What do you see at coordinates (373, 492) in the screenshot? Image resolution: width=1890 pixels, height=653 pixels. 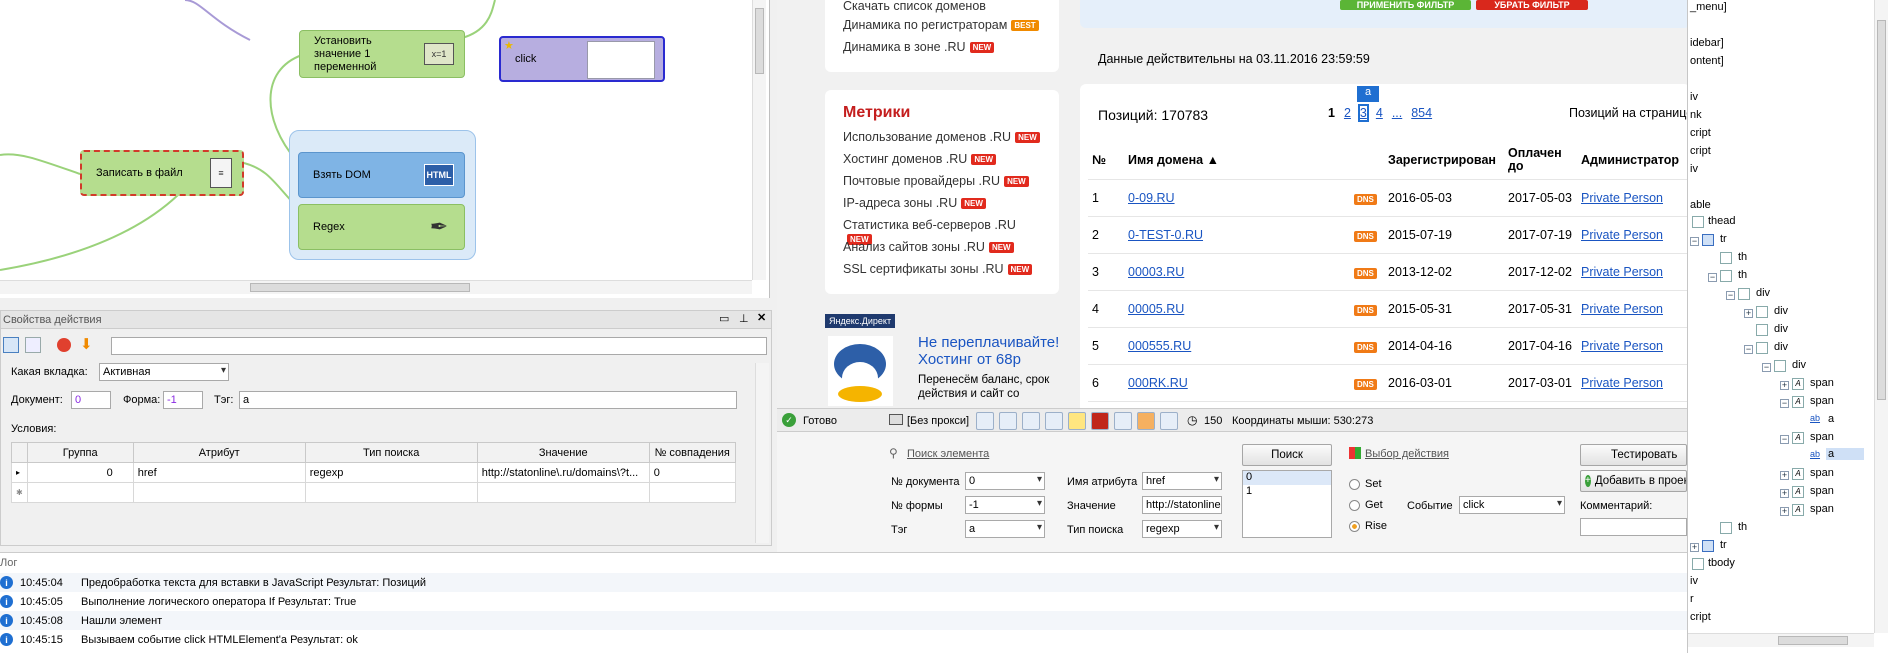 I see `table-new-row: ✱` at bounding box center [373, 492].